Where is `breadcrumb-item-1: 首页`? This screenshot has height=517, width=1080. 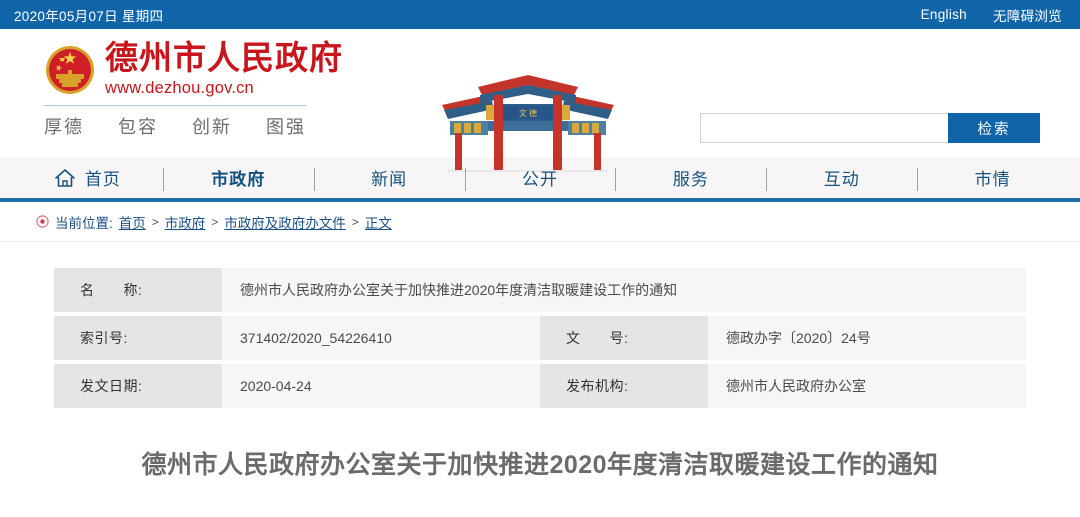 breadcrumb-item-1: 首页 is located at coordinates (132, 222).